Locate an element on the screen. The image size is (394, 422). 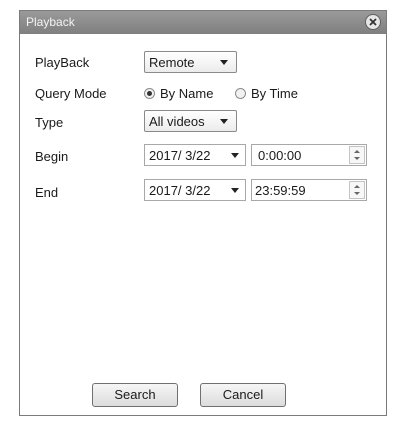
begin-date-picker: 2017/ 3/22 is located at coordinates (195, 155).